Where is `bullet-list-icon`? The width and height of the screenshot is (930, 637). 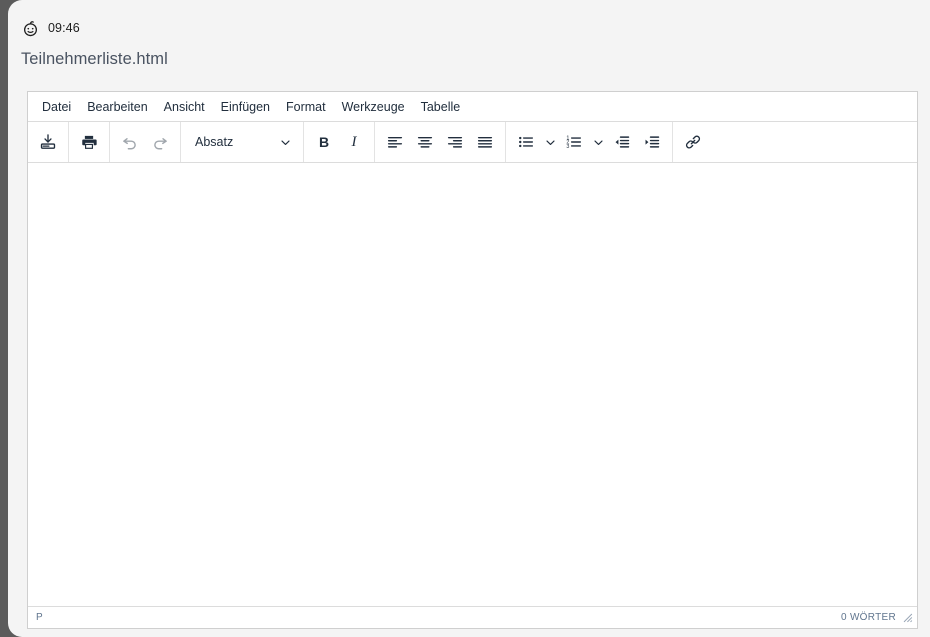
bullet-list-icon is located at coordinates (526, 142).